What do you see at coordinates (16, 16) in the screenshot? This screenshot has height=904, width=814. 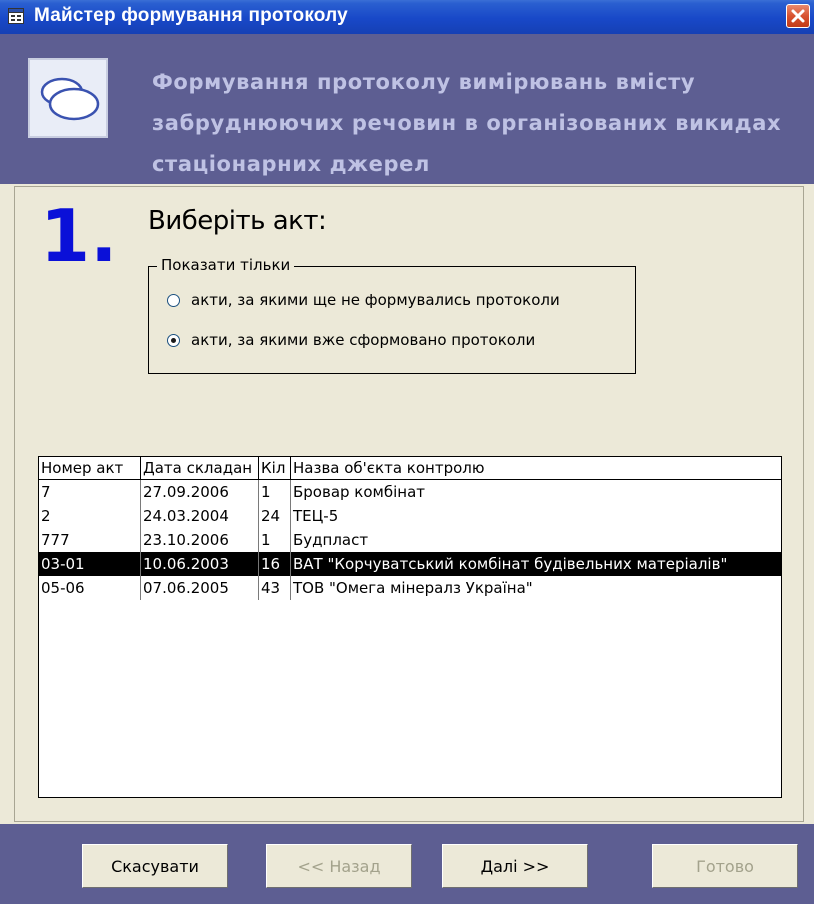 I see `form-icon` at bounding box center [16, 16].